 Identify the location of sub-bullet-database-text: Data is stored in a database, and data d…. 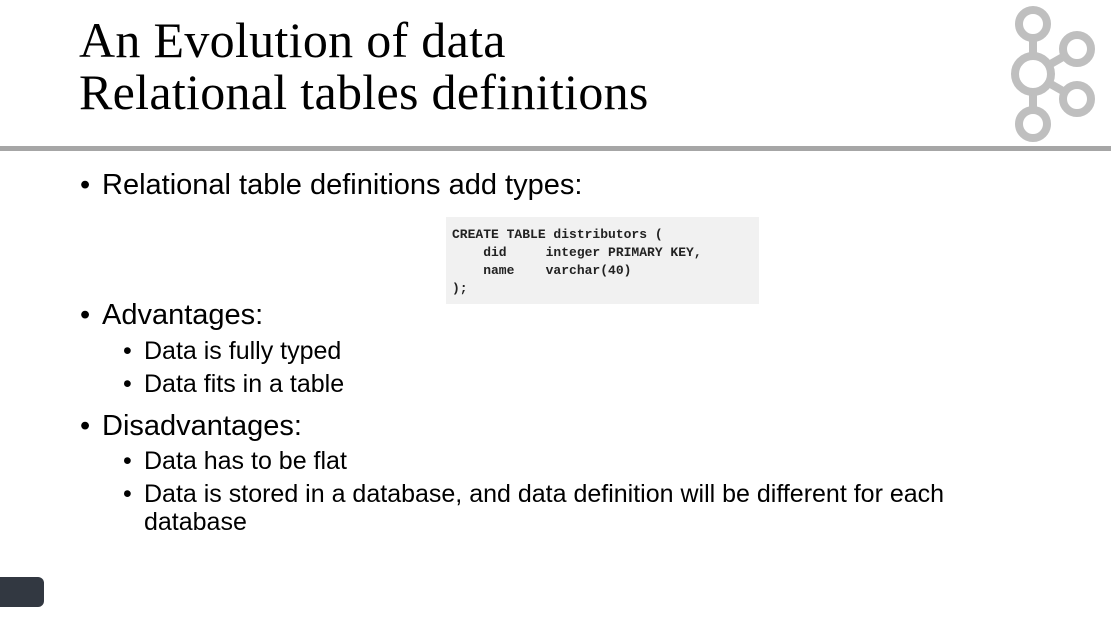
(544, 494).